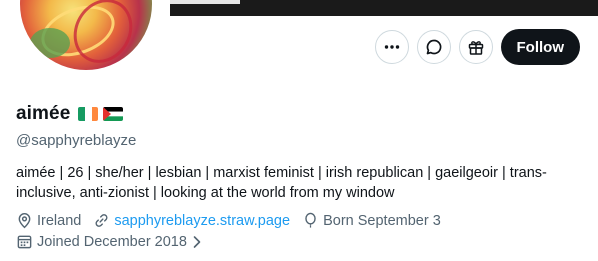 This screenshot has height=261, width=598. I want to click on joined-text: Joined December 2018, so click(112, 241).